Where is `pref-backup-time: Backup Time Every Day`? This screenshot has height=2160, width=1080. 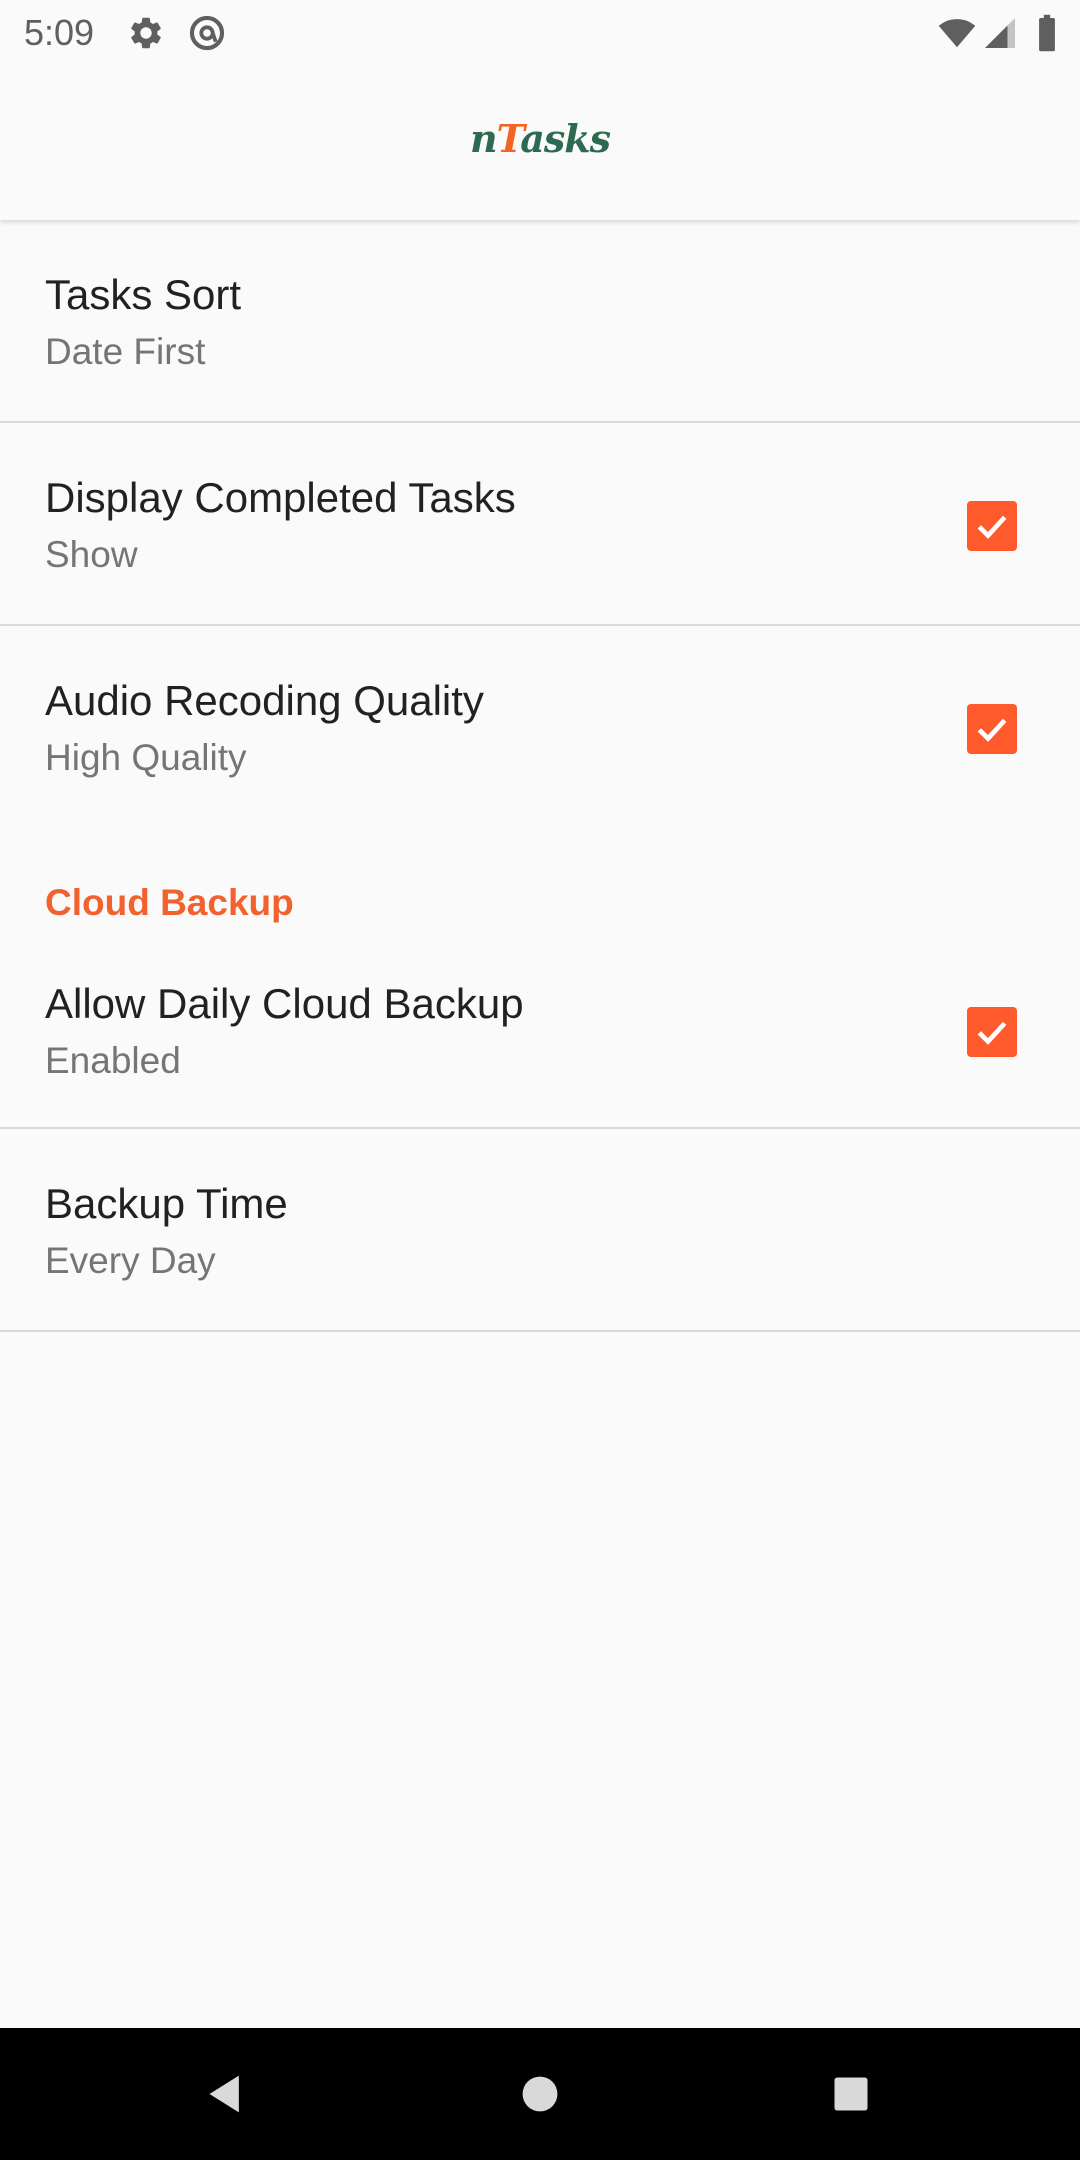
pref-backup-time: Backup Time Every Day is located at coordinates (540, 1230).